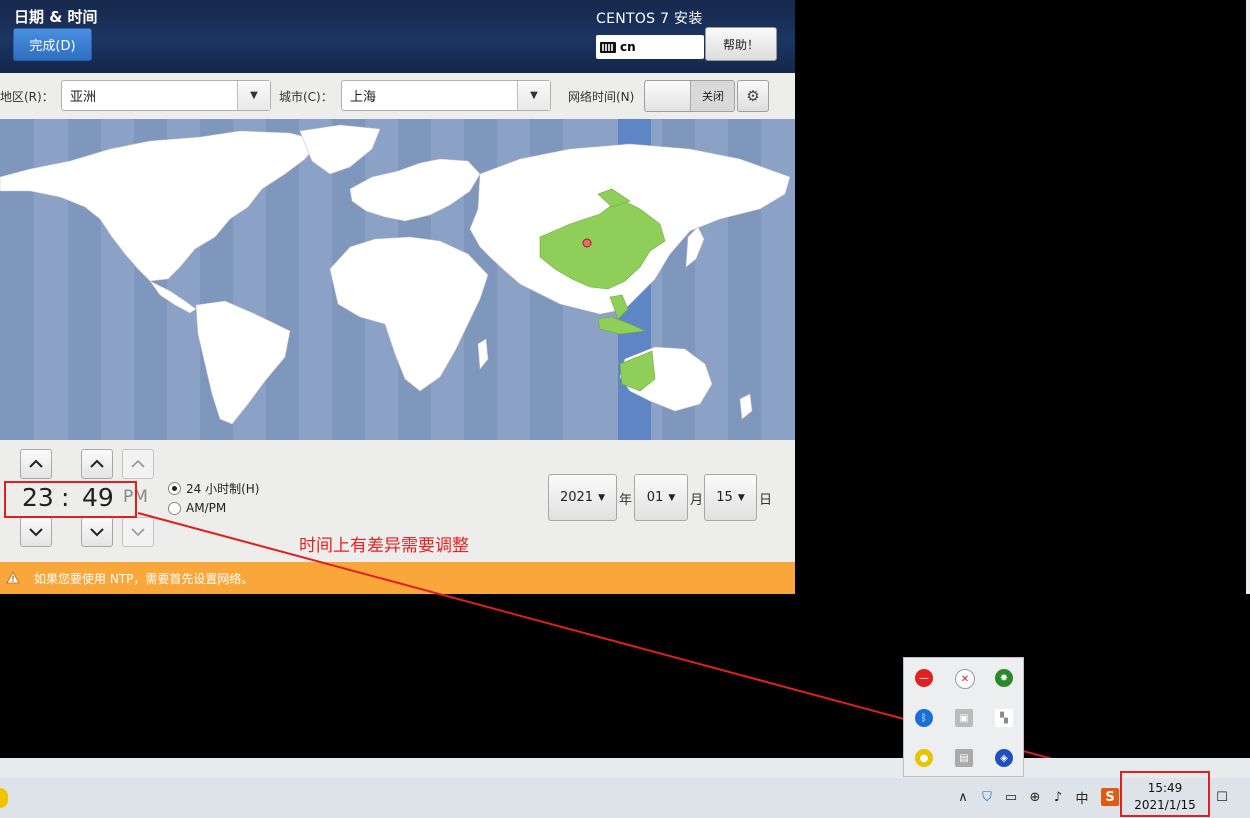 The height and width of the screenshot is (818, 1250). Describe the element at coordinates (1110, 797) in the screenshot. I see `sogou-icon: S` at that location.